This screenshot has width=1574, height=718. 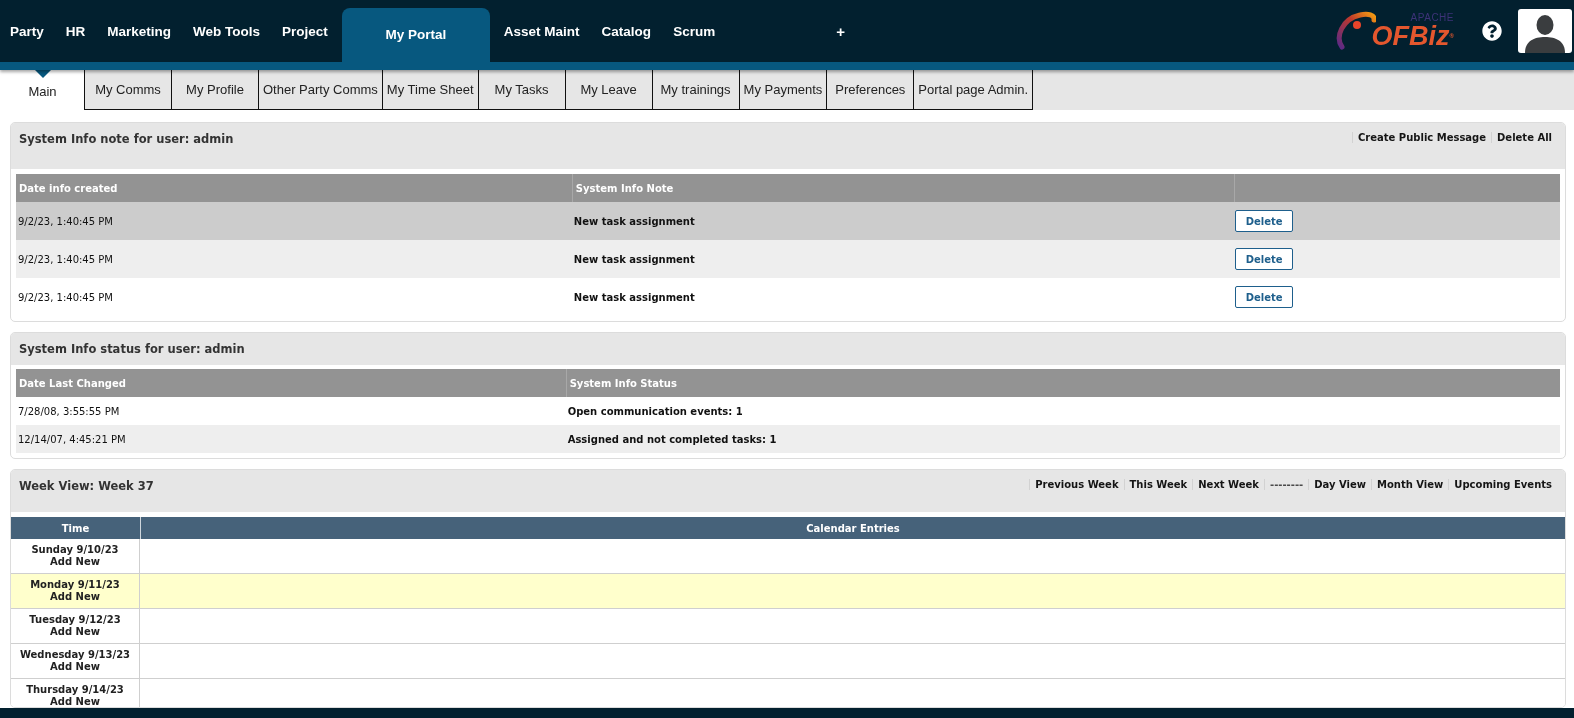 What do you see at coordinates (694, 31) in the screenshot?
I see `nav-item: Scrum` at bounding box center [694, 31].